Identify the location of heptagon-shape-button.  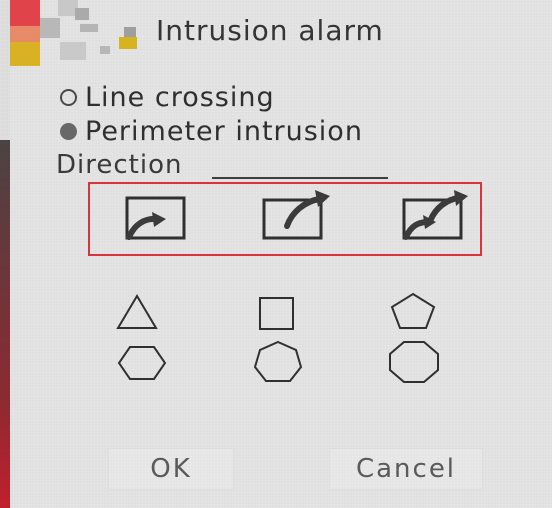
(278, 364).